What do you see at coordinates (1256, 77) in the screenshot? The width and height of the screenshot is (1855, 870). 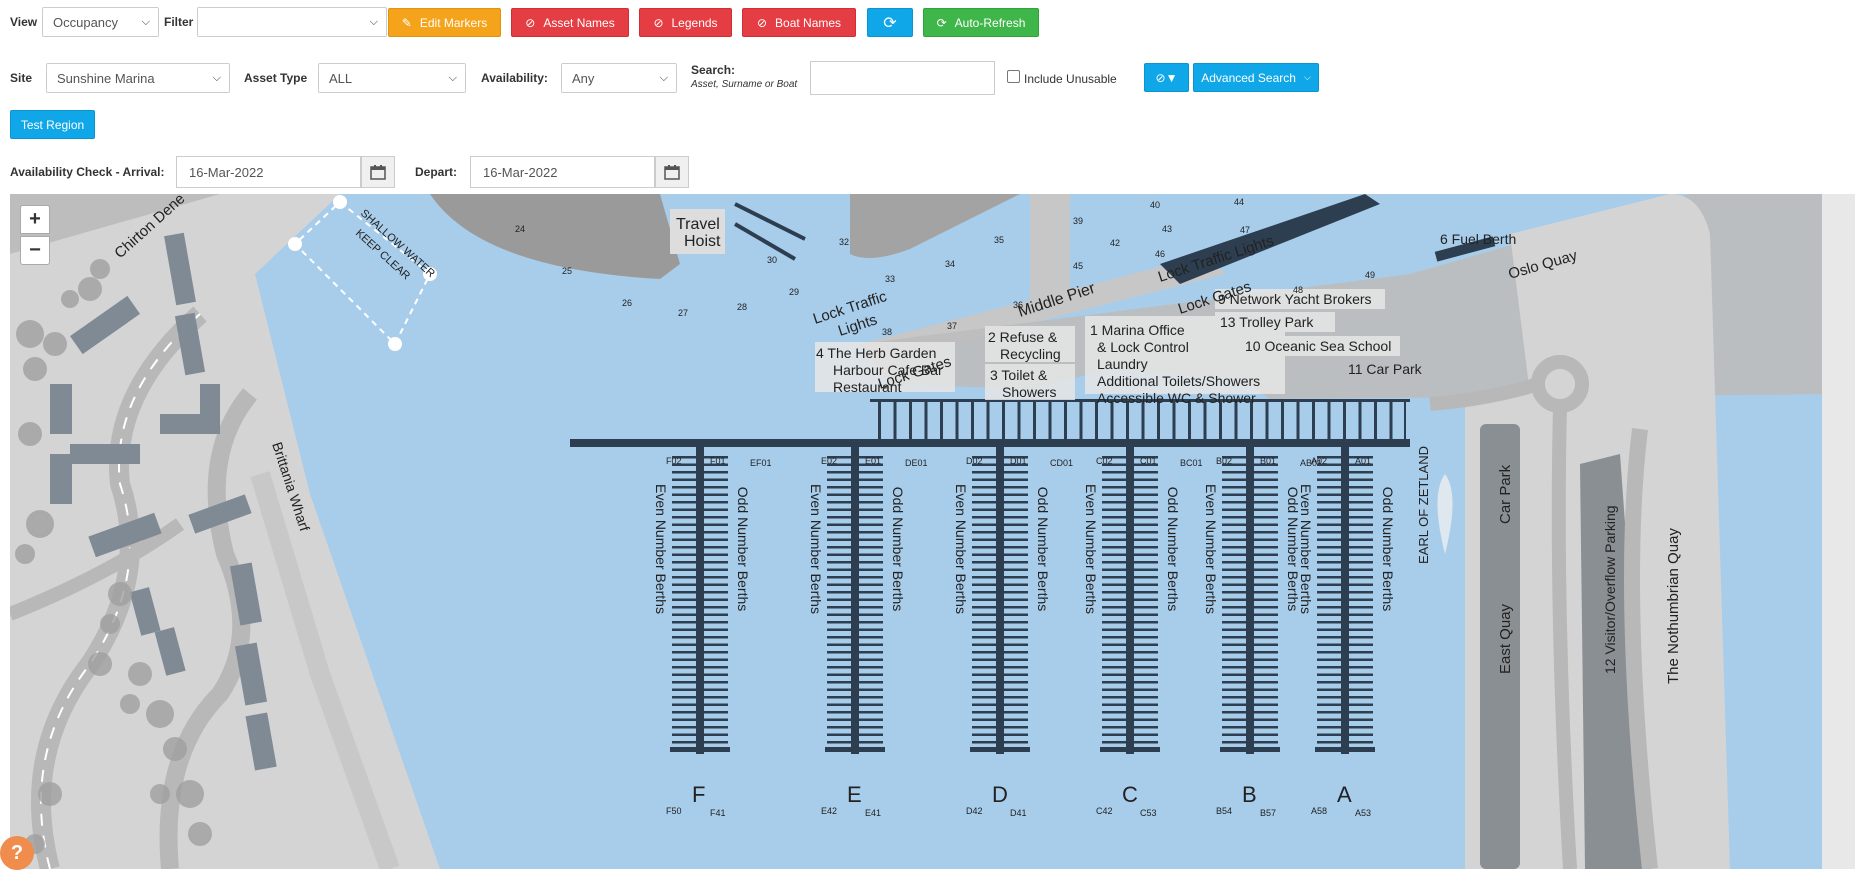 I see `advanced-search-button: Advanced Search ⌵` at bounding box center [1256, 77].